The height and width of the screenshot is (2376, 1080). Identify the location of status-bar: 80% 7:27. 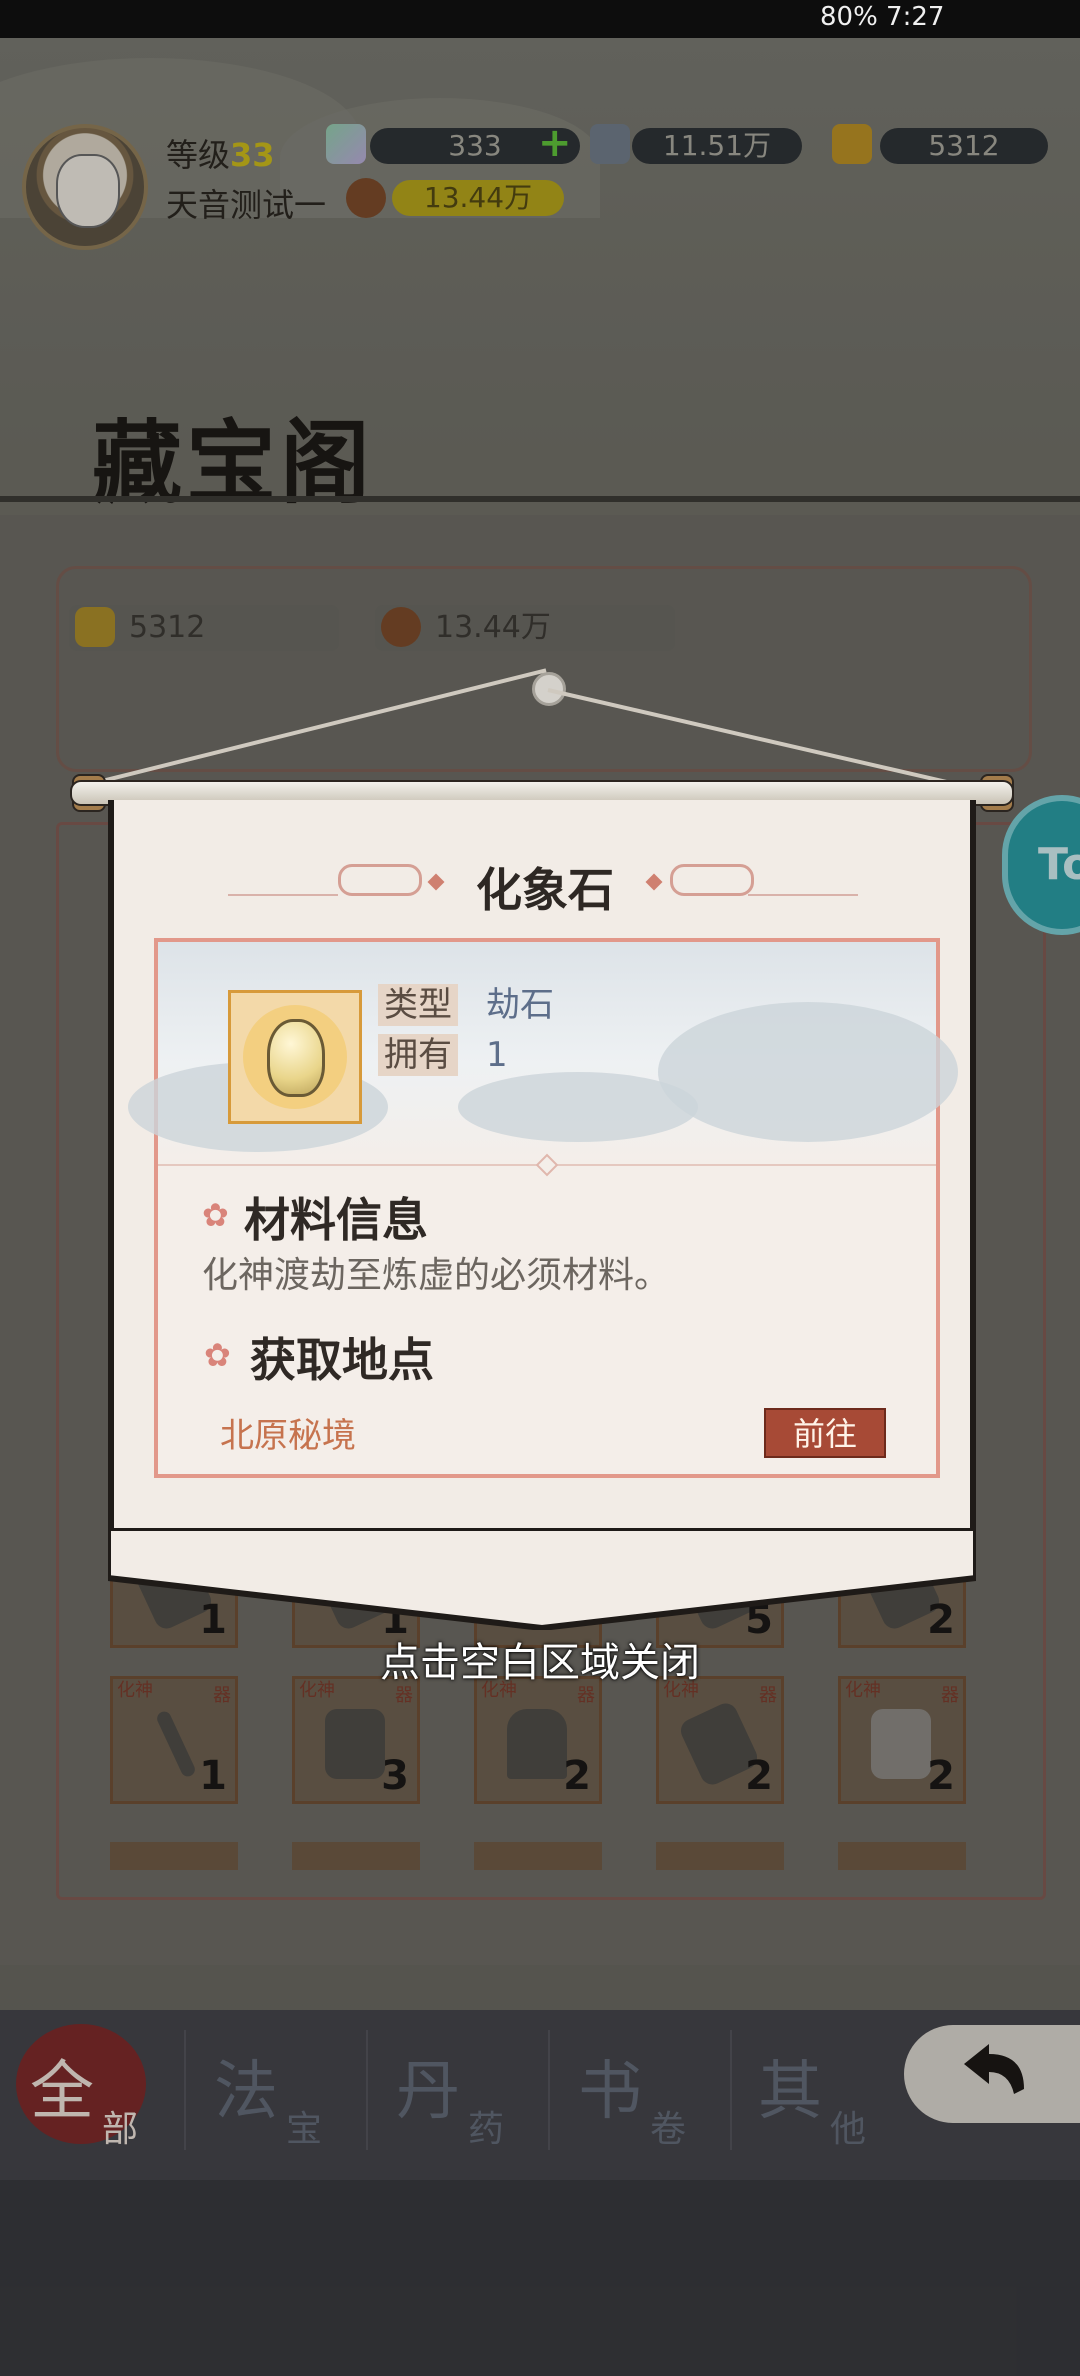
(540, 19).